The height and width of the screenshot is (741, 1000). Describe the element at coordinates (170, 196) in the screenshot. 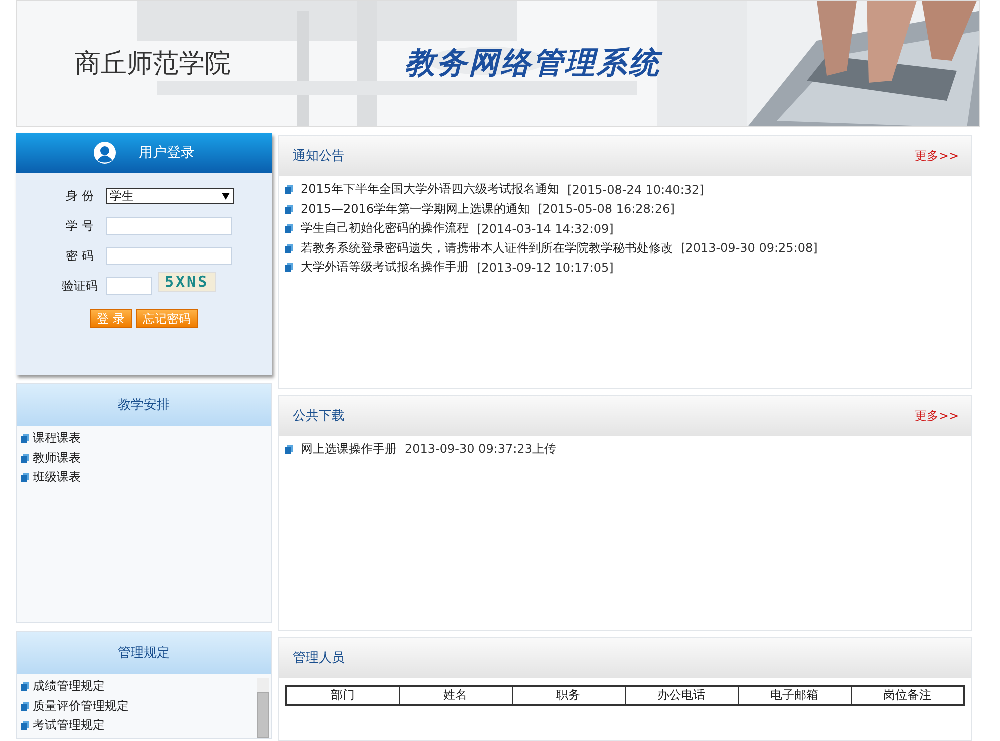

I see `identity-select: 学生` at that location.